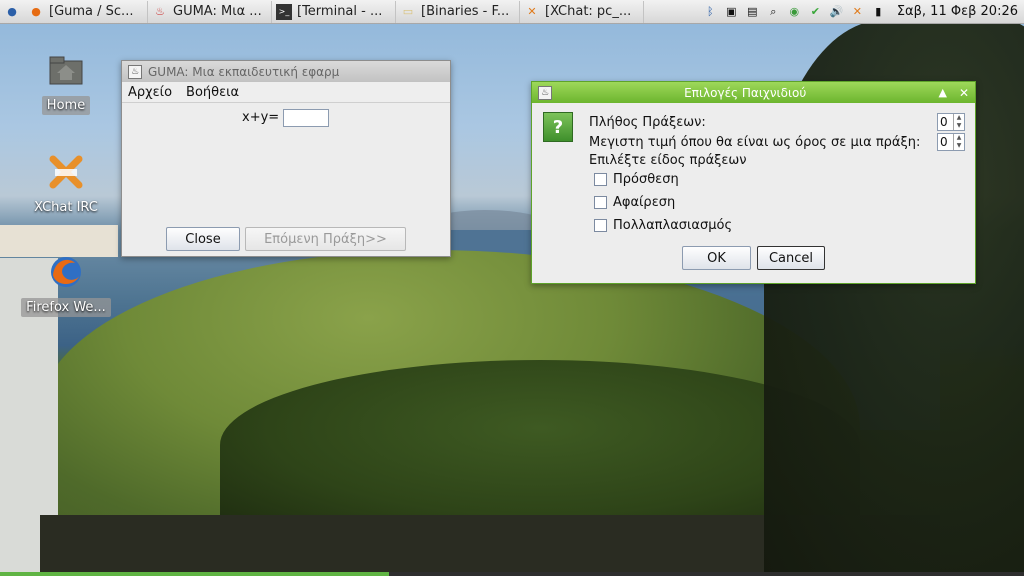 This screenshot has width=1024, height=576. What do you see at coordinates (647, 122) in the screenshot?
I see `operation-count-label: Πλήθος Πράξεων:` at bounding box center [647, 122].